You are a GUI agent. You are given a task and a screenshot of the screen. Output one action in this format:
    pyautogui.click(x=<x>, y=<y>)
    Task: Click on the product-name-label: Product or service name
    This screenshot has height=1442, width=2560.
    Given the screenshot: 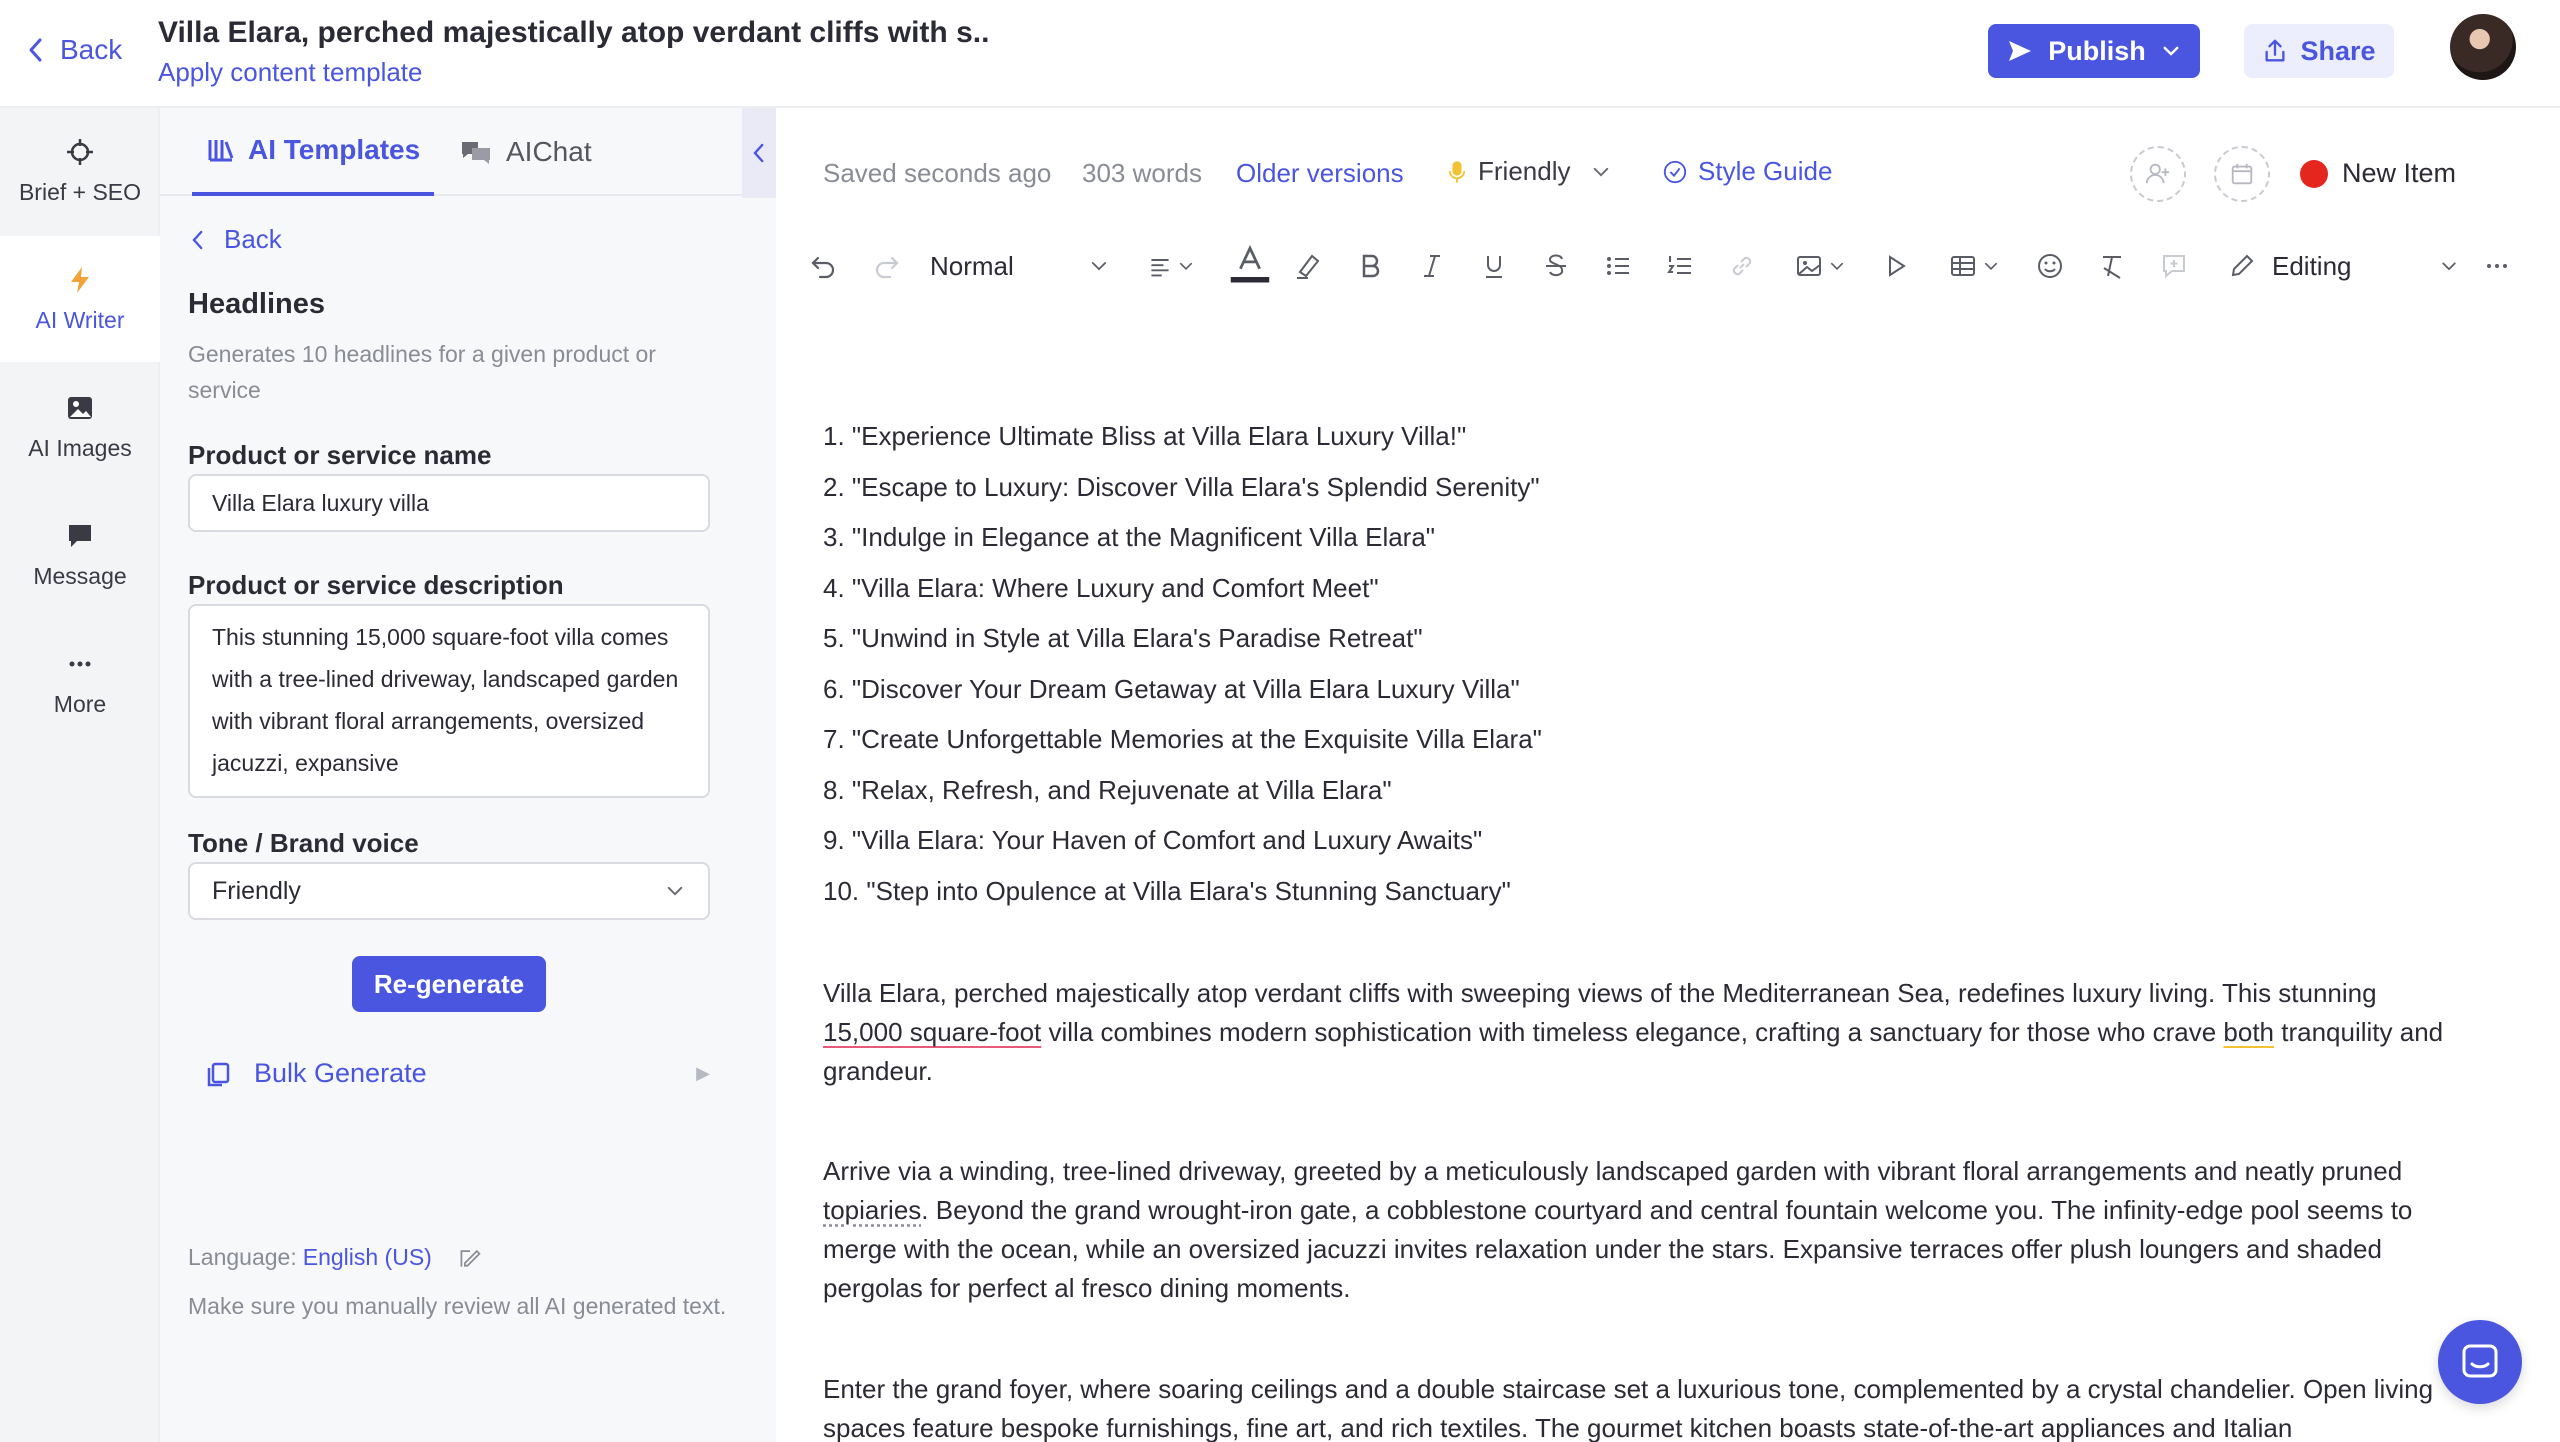 What is the action you would take?
    pyautogui.click(x=340, y=455)
    